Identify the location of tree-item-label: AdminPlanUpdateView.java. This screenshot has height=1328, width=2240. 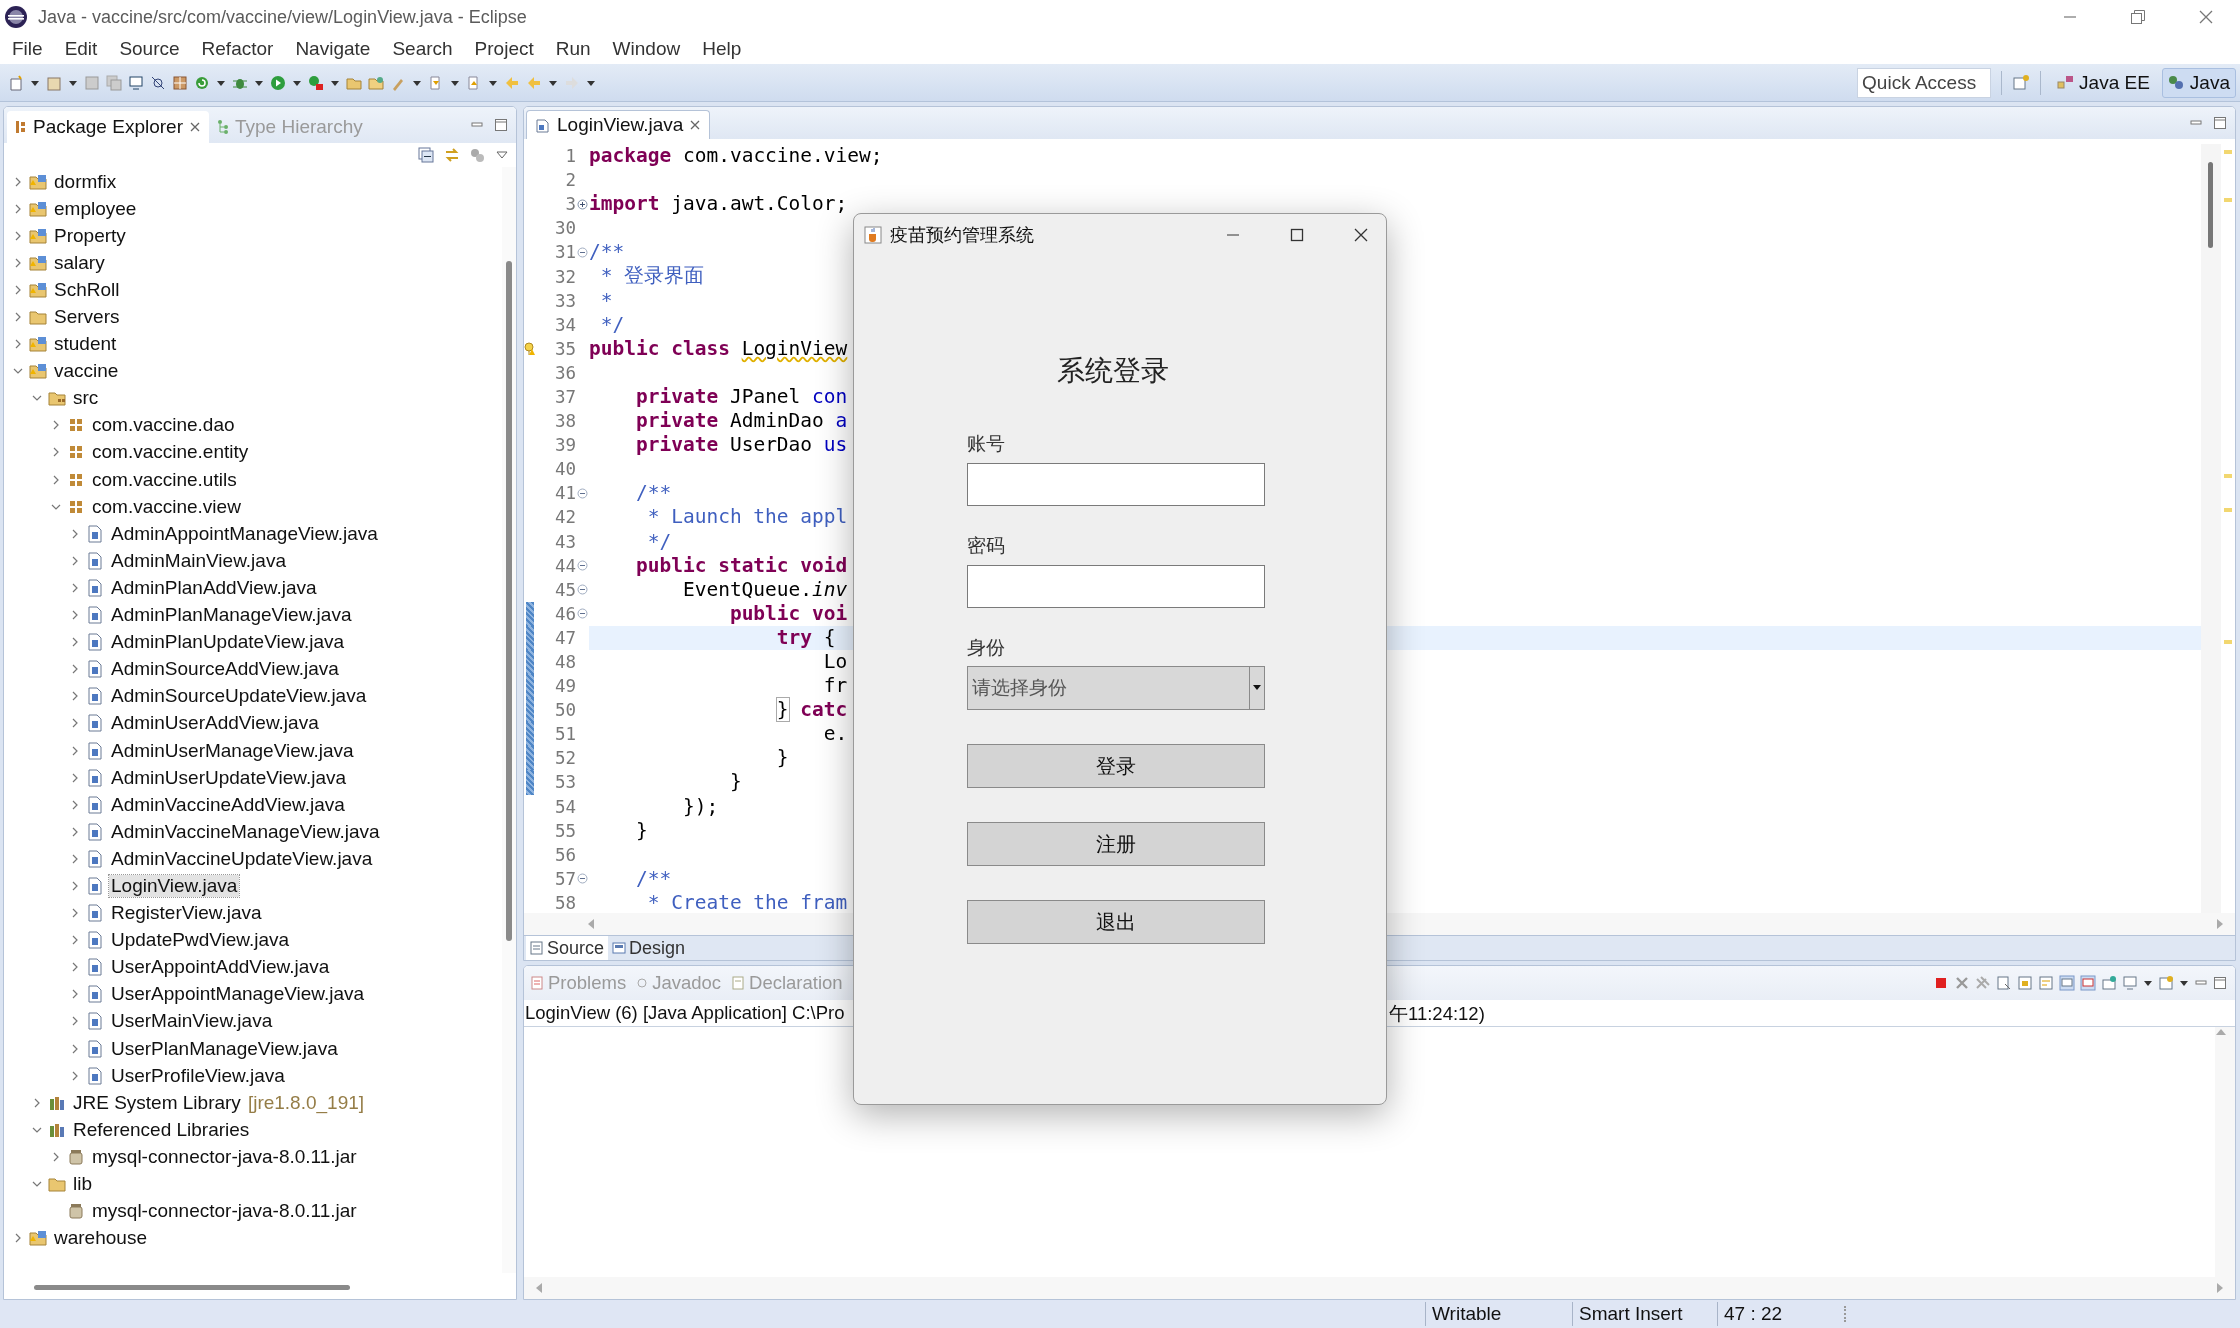
(228, 642).